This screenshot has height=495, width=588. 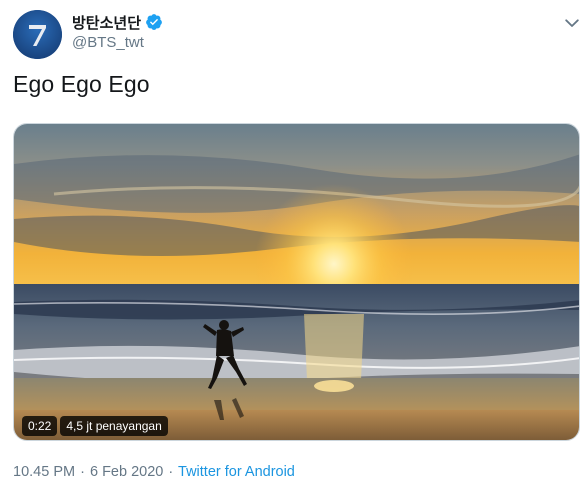 I want to click on author-handle: @BTS_twt, so click(x=117, y=42).